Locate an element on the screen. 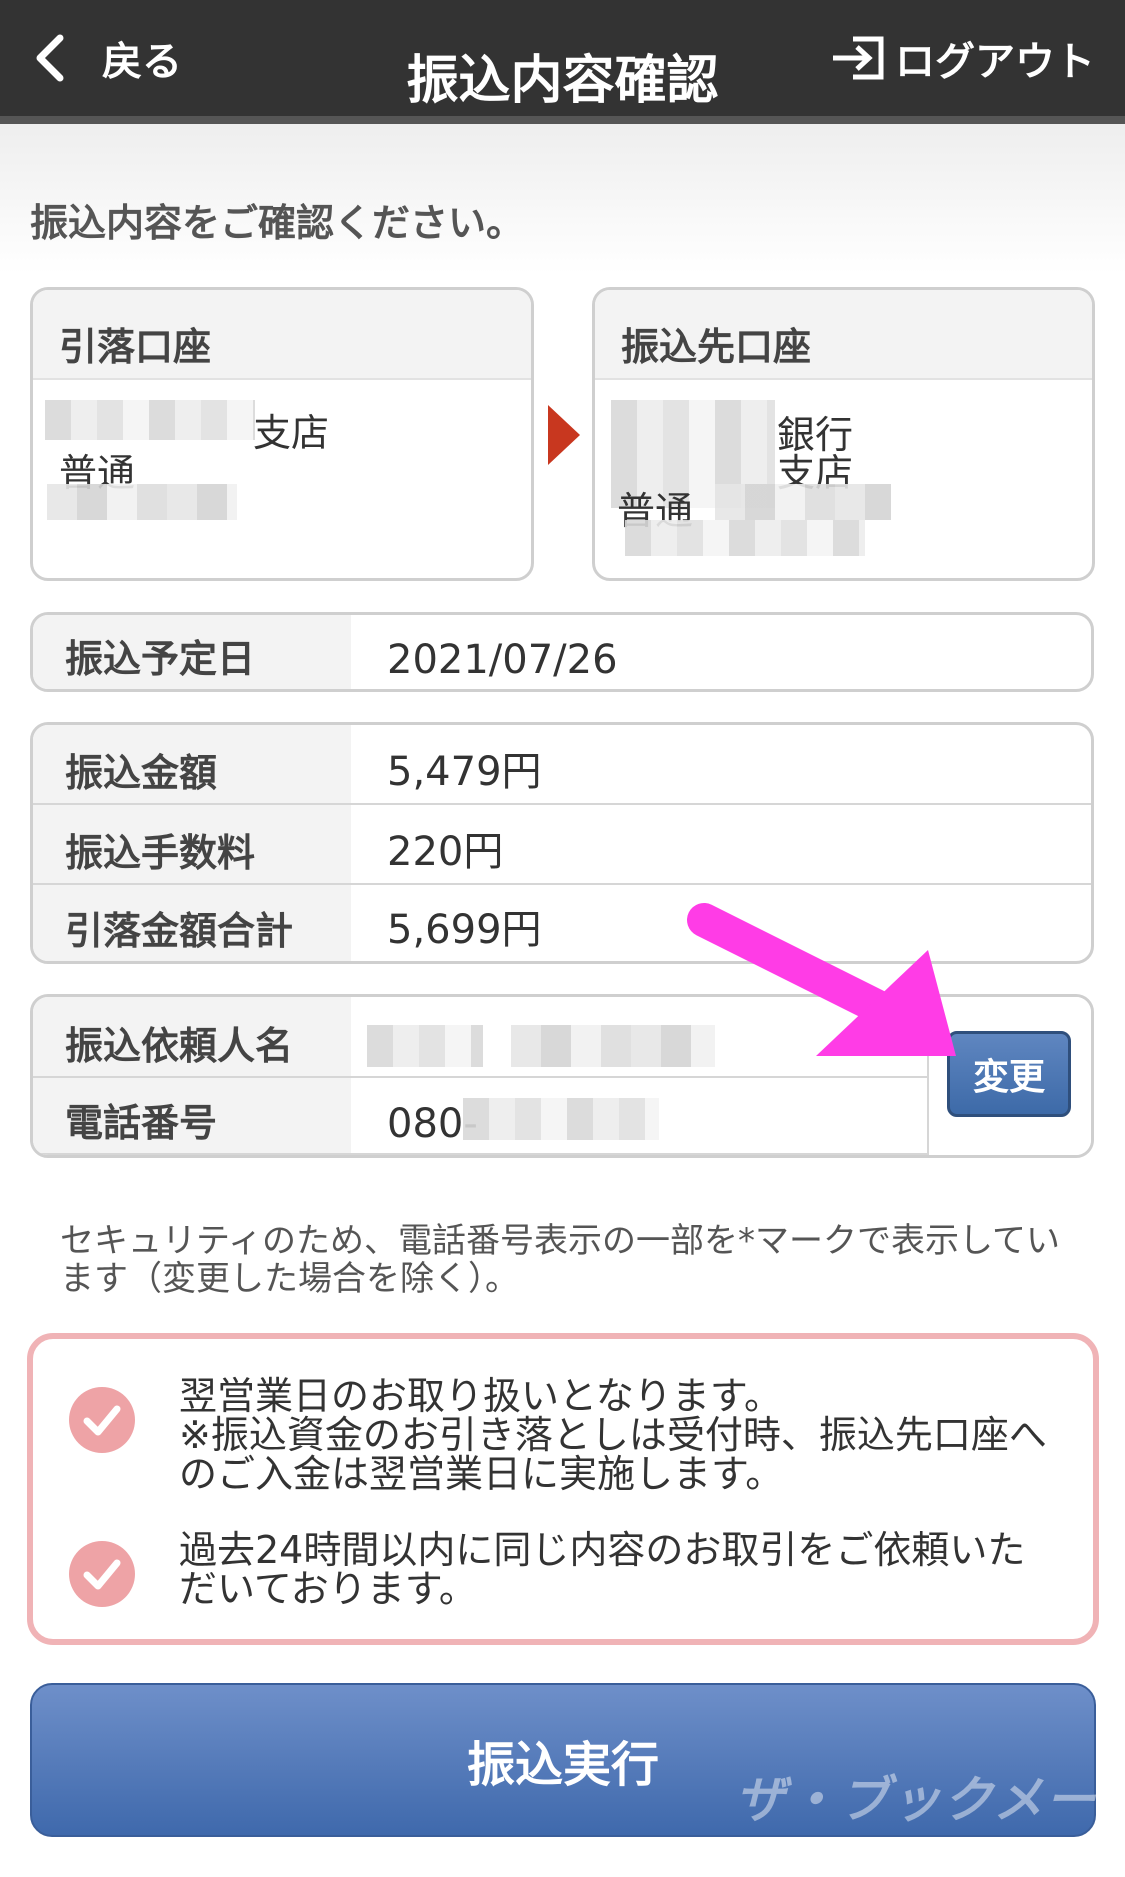 This screenshot has height=1877, width=1125. watermark-logo: ザ・ブックメーカーズ is located at coordinates (916, 1824).